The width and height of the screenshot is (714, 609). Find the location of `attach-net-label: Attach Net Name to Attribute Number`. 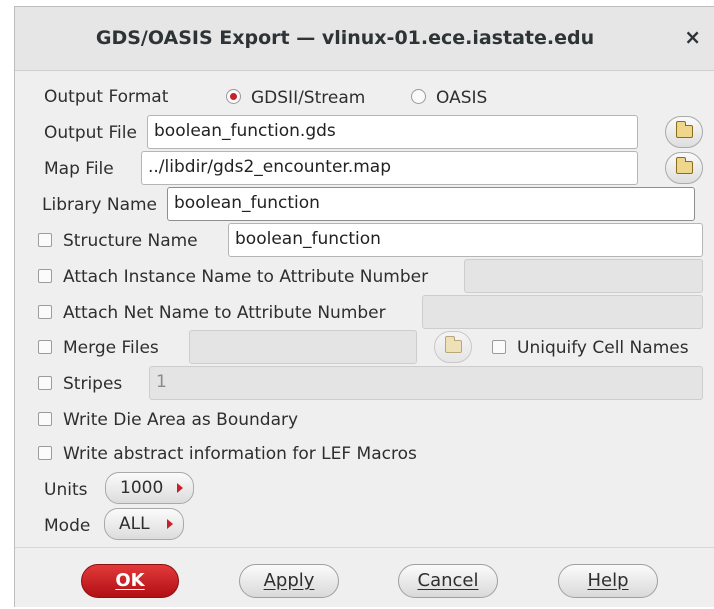

attach-net-label: Attach Net Name to Attribute Number is located at coordinates (224, 313).